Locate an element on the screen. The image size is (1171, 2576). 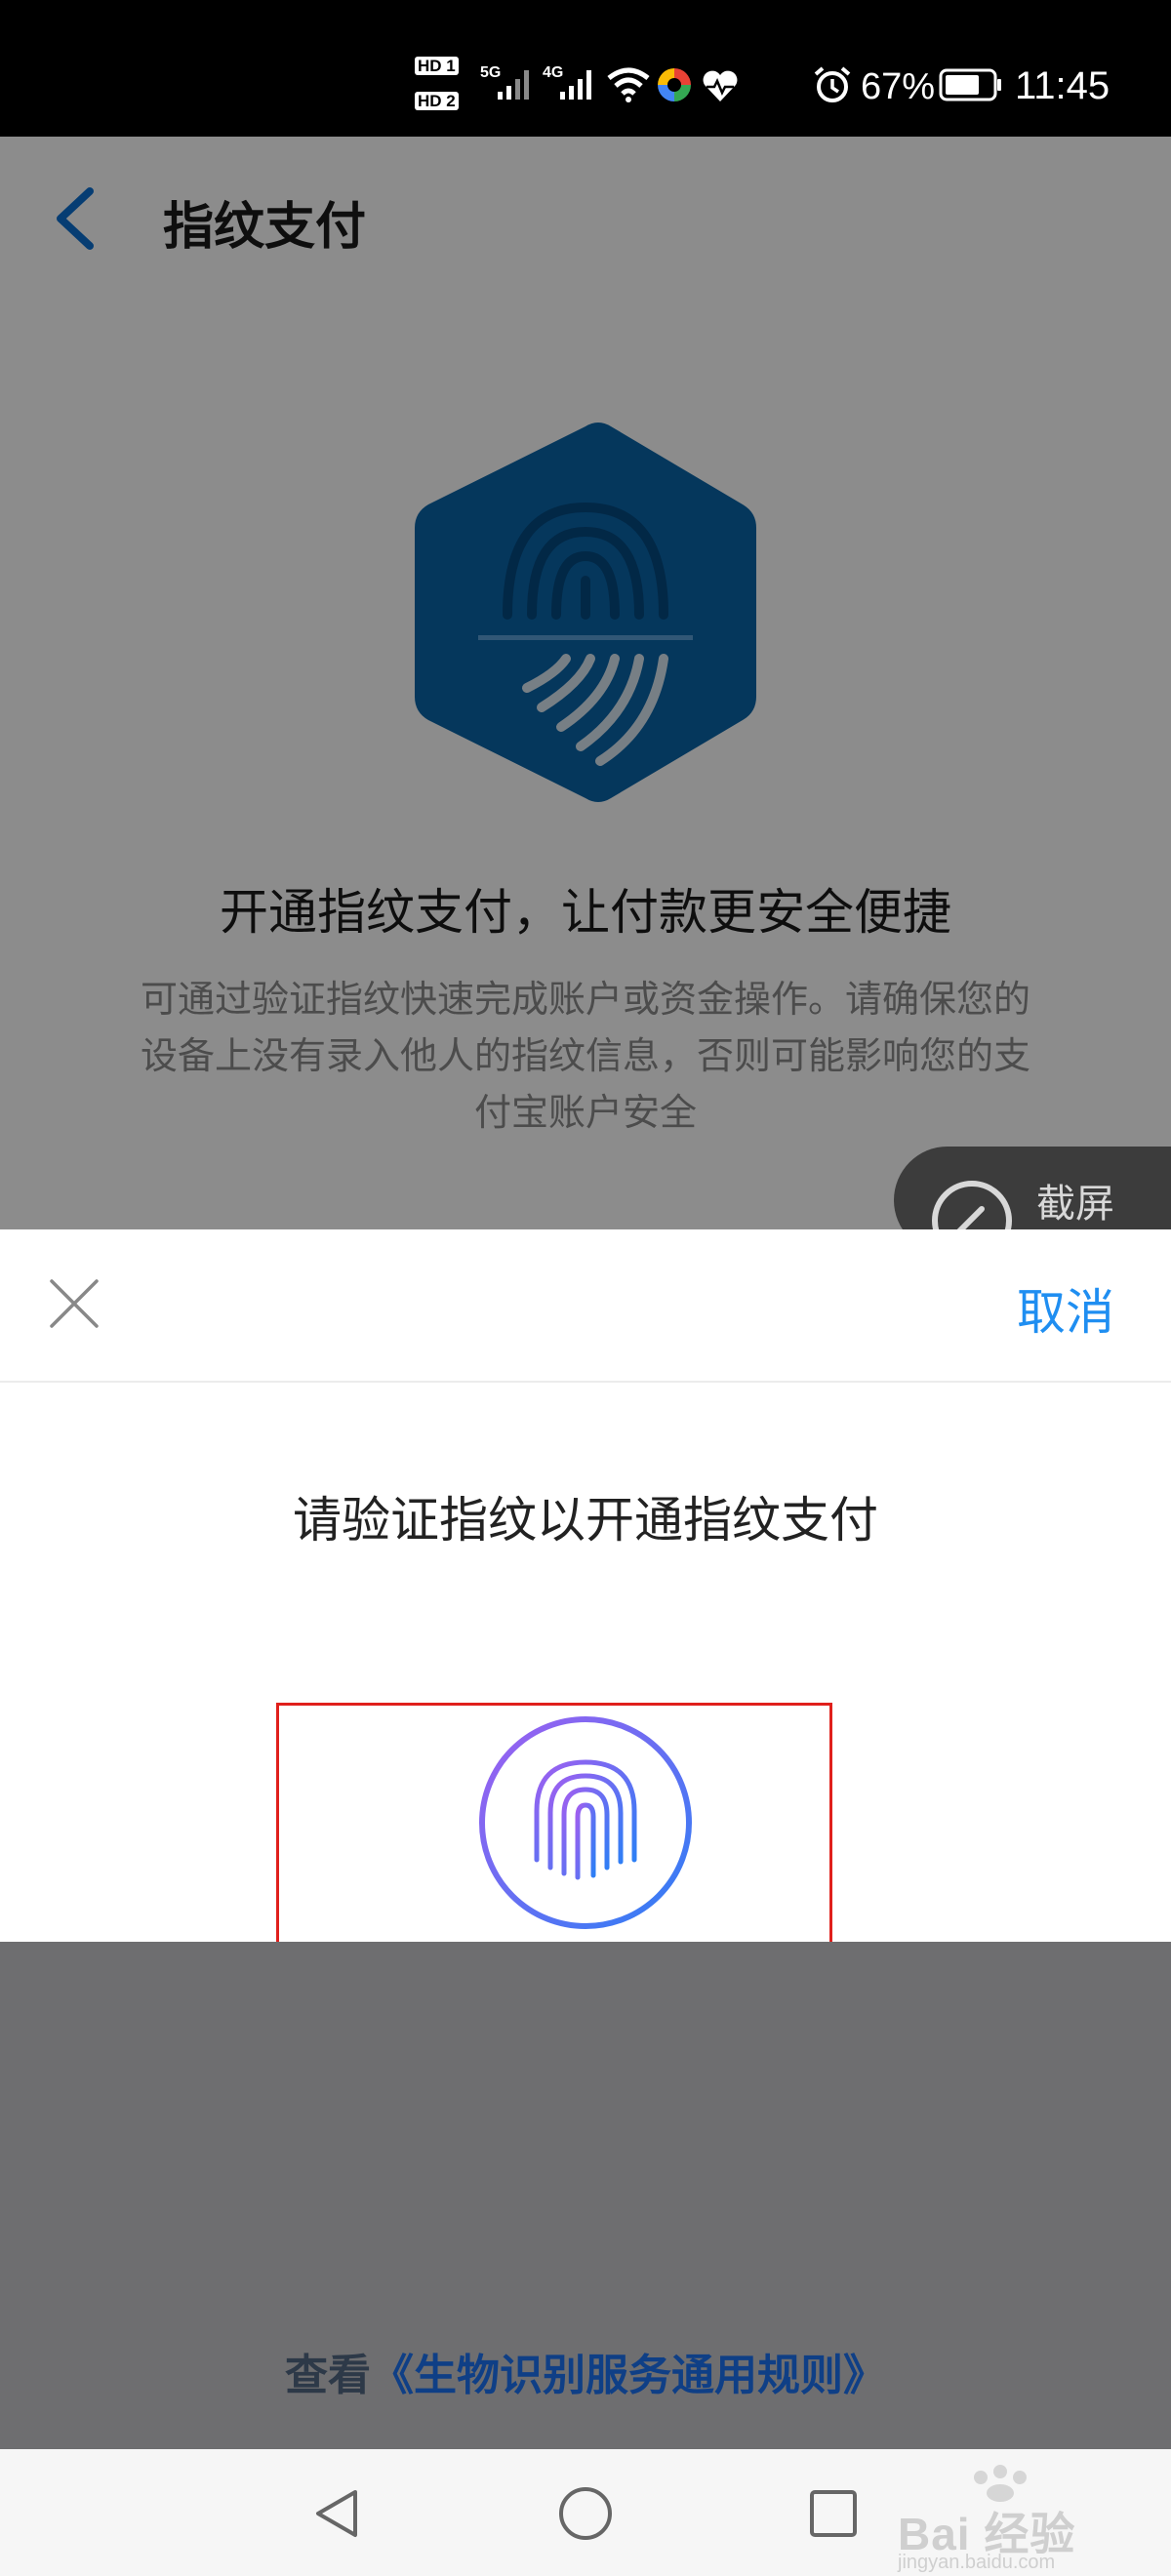
battery-icon is located at coordinates (970, 84).